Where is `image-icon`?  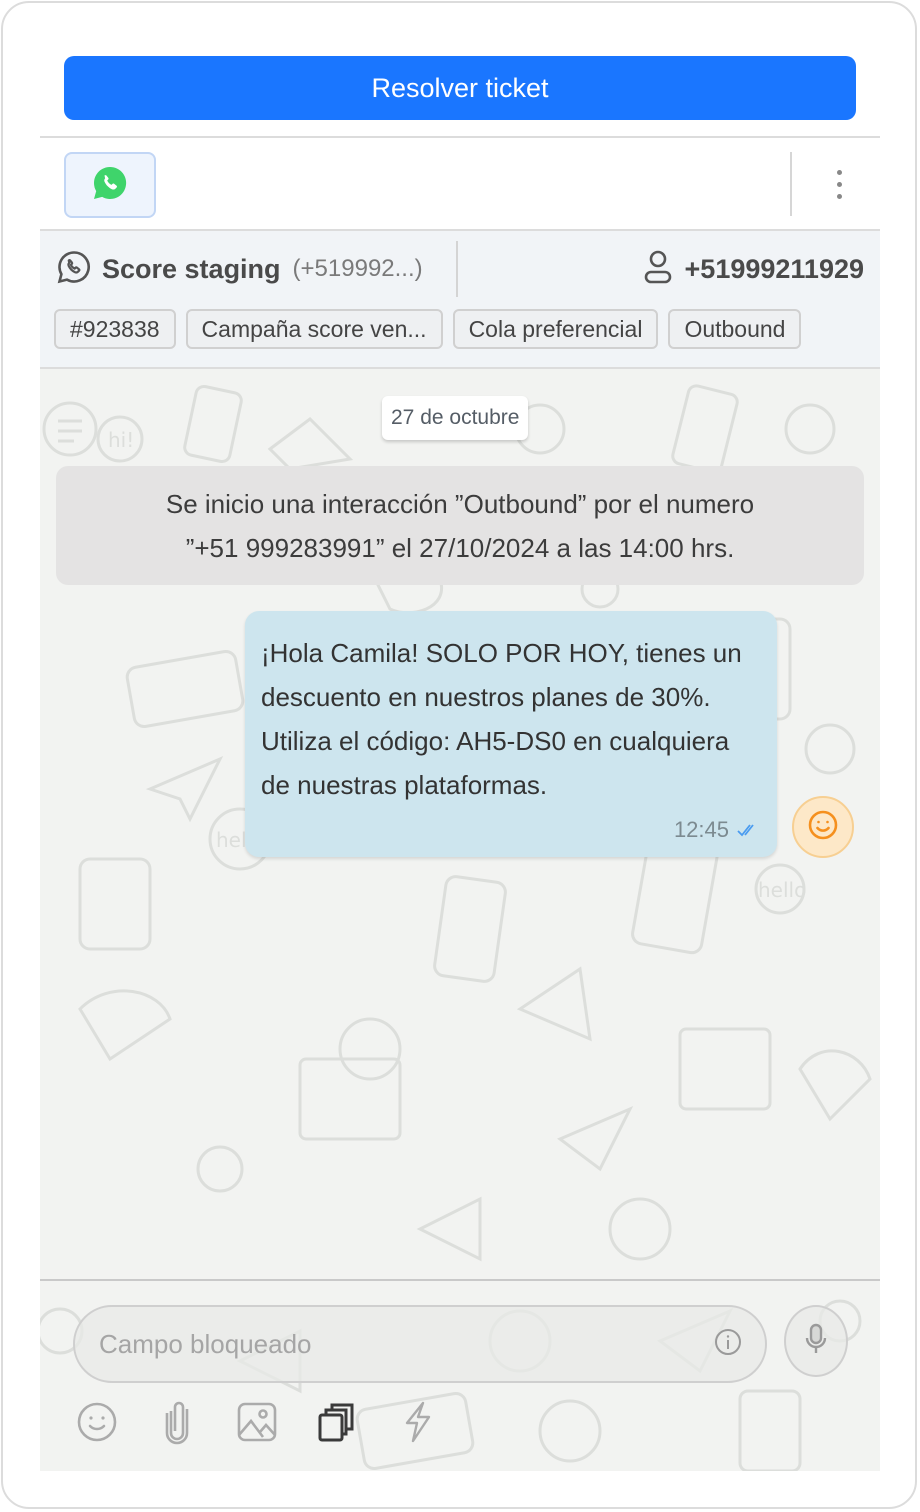
image-icon is located at coordinates (257, 1424).